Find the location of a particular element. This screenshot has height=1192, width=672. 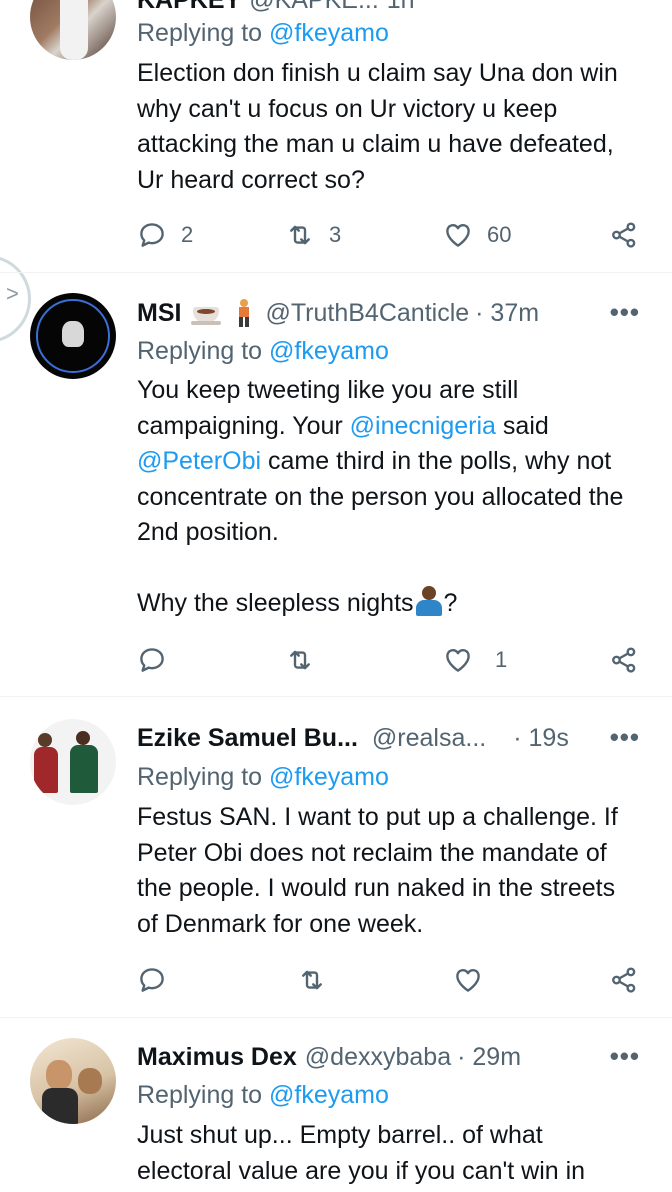

like-button: 1 is located at coordinates (475, 660).